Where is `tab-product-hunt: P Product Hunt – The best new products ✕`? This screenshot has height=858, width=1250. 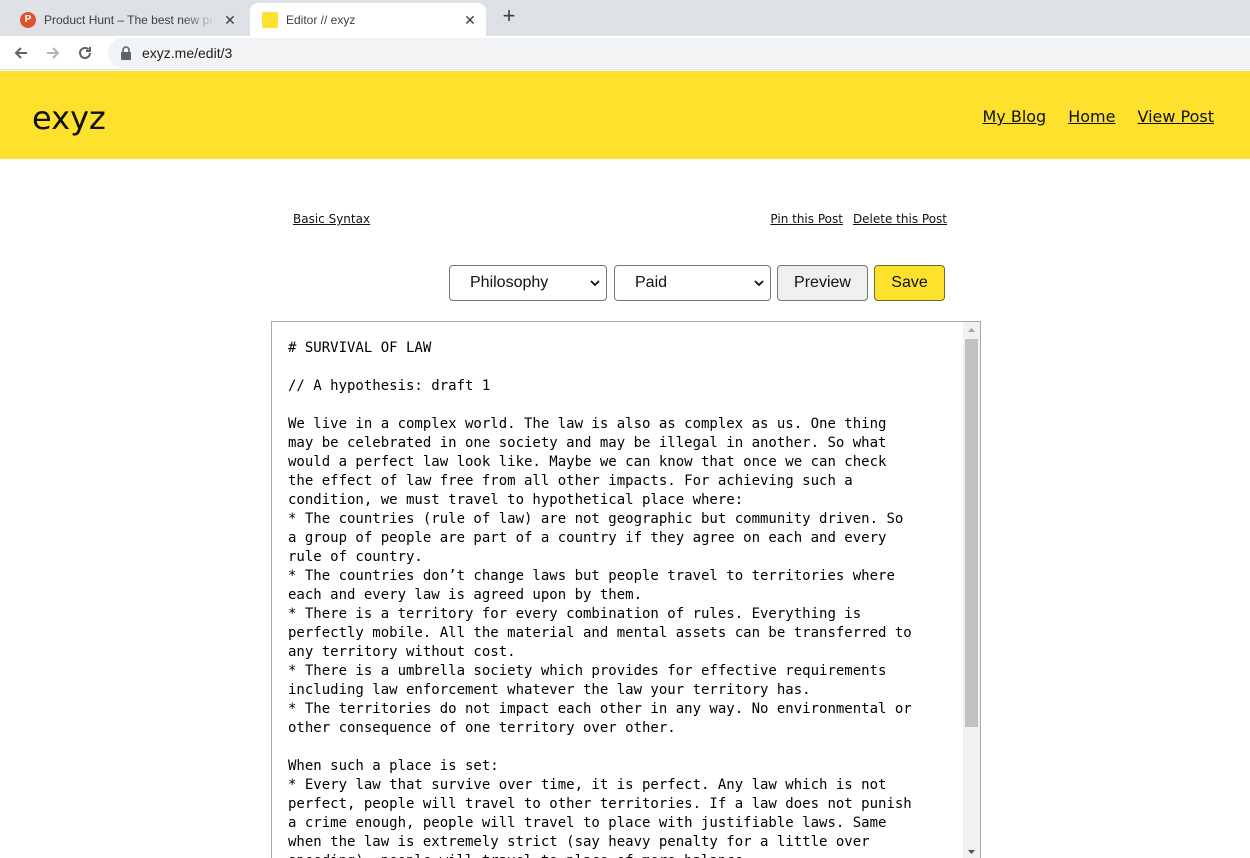
tab-product-hunt: P Product Hunt – The best new products ✕ is located at coordinates (127, 19).